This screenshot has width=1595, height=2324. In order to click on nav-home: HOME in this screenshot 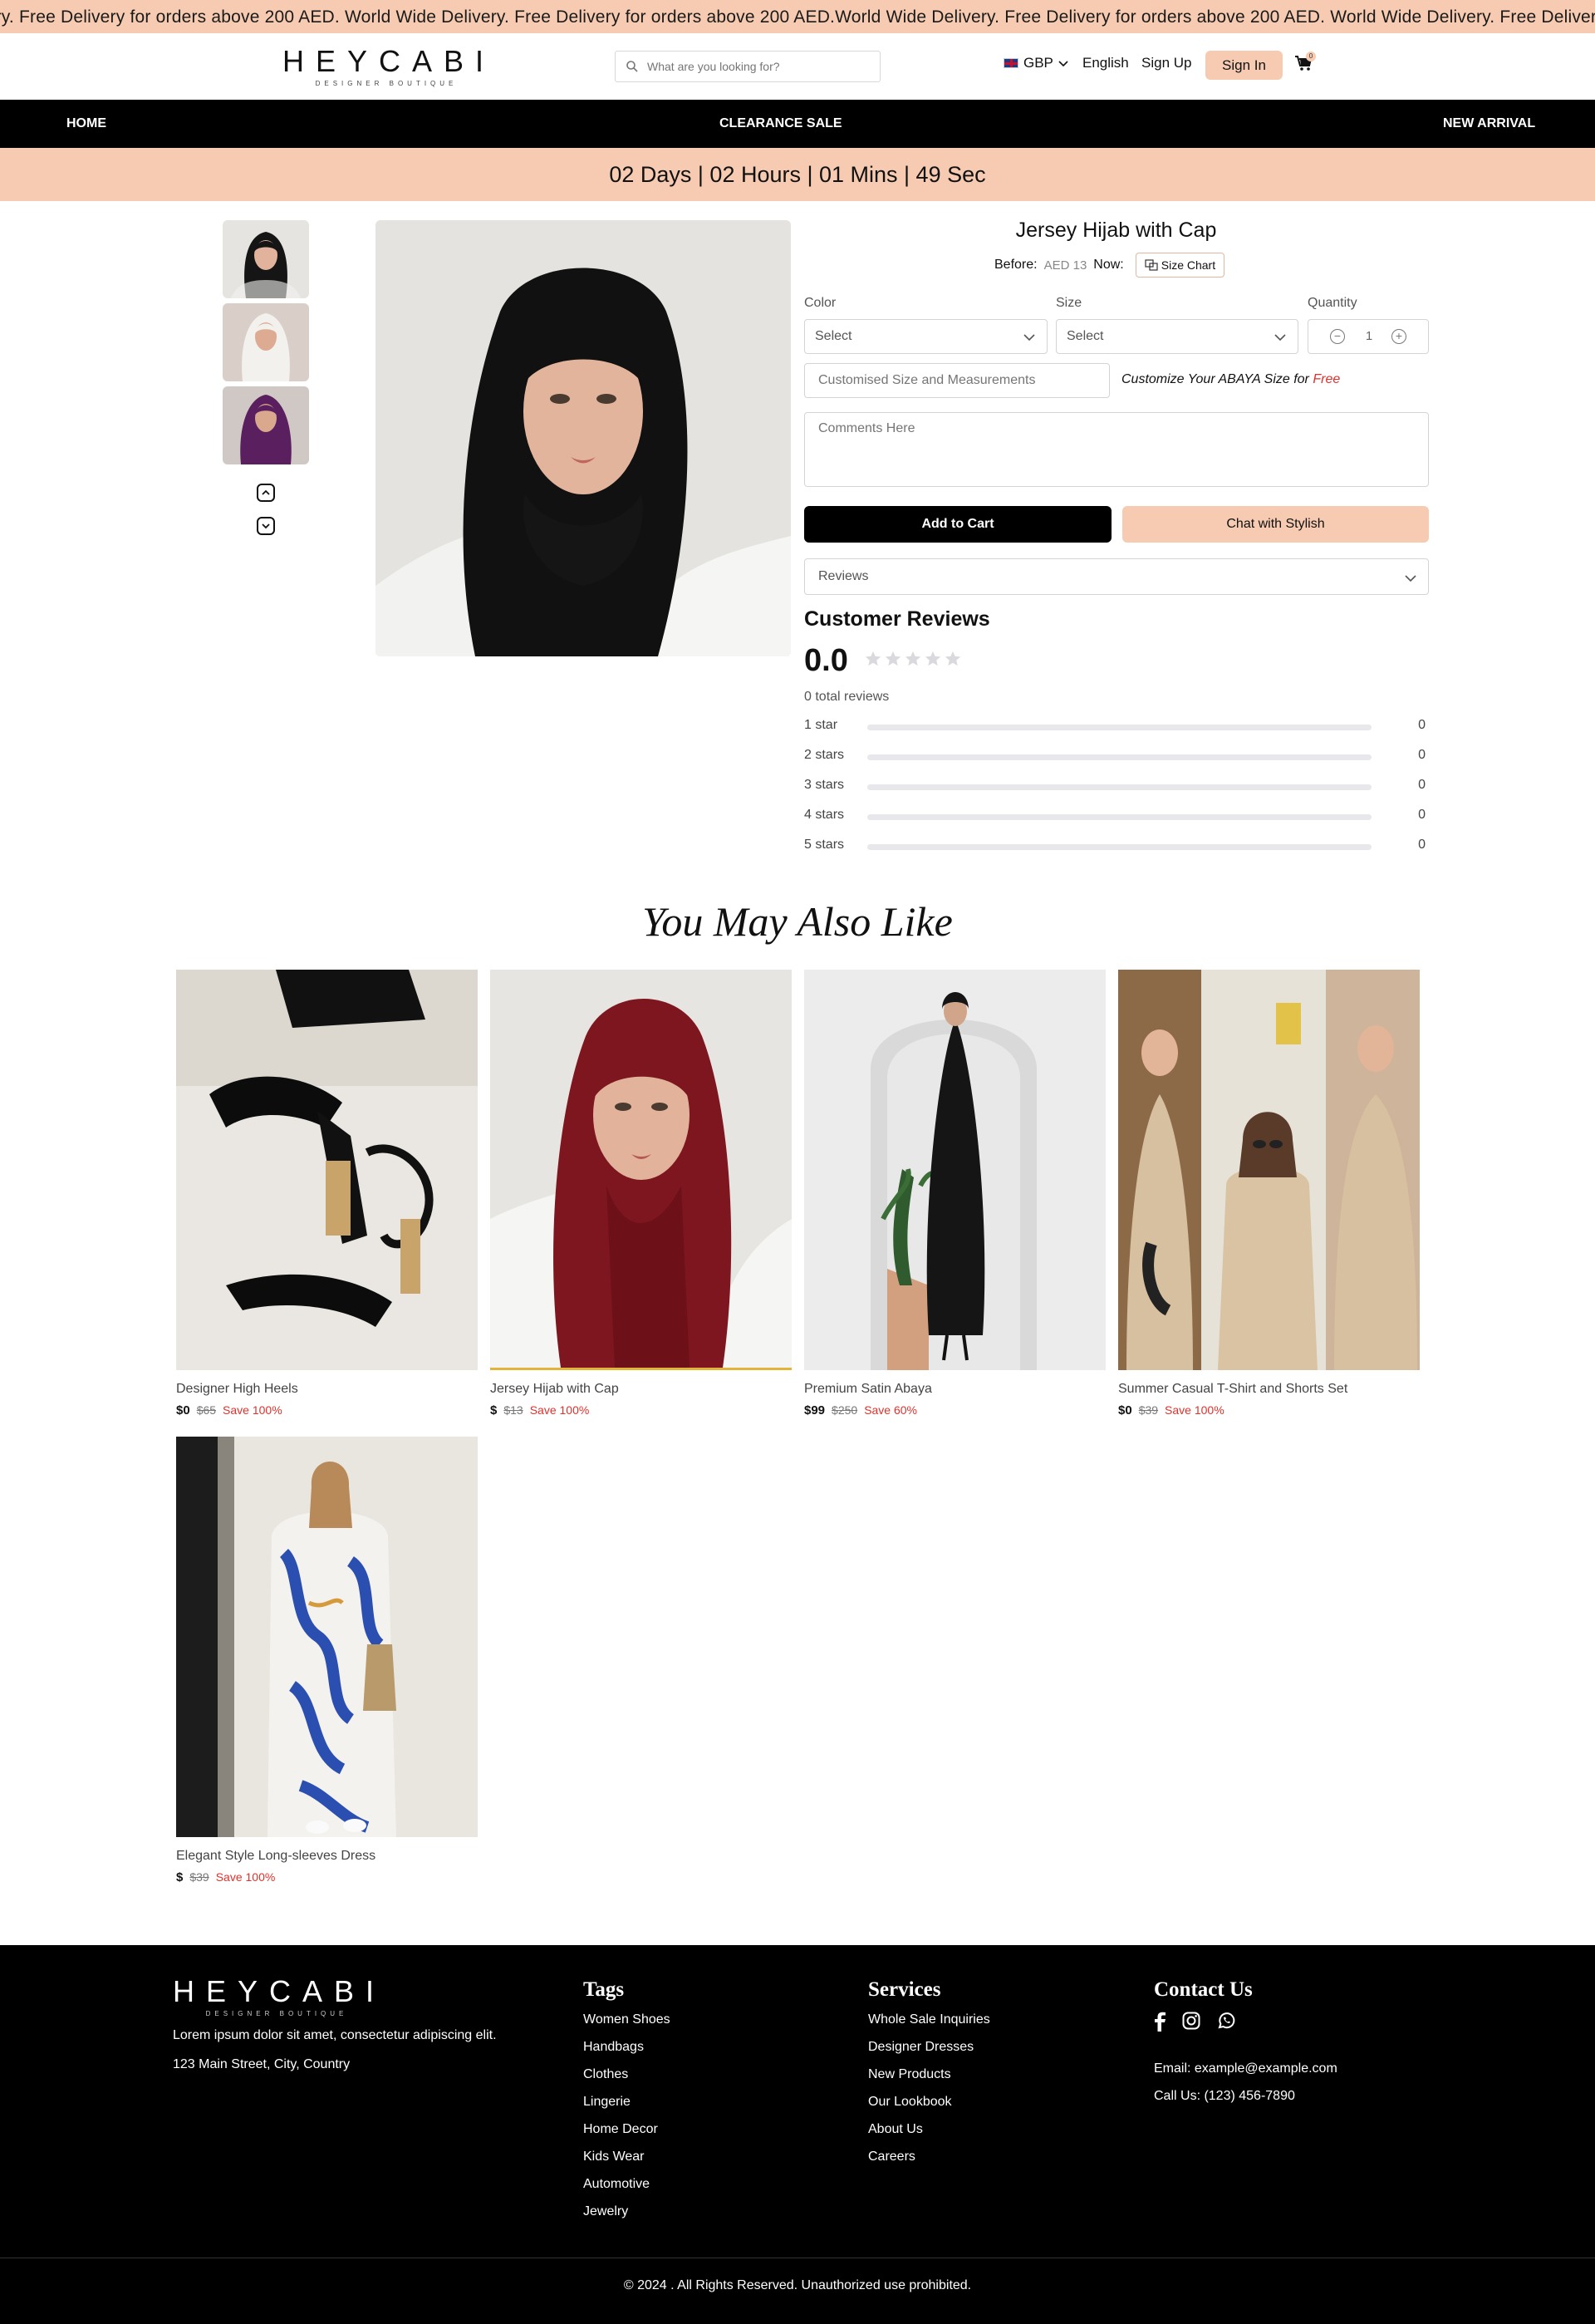, I will do `click(86, 123)`.